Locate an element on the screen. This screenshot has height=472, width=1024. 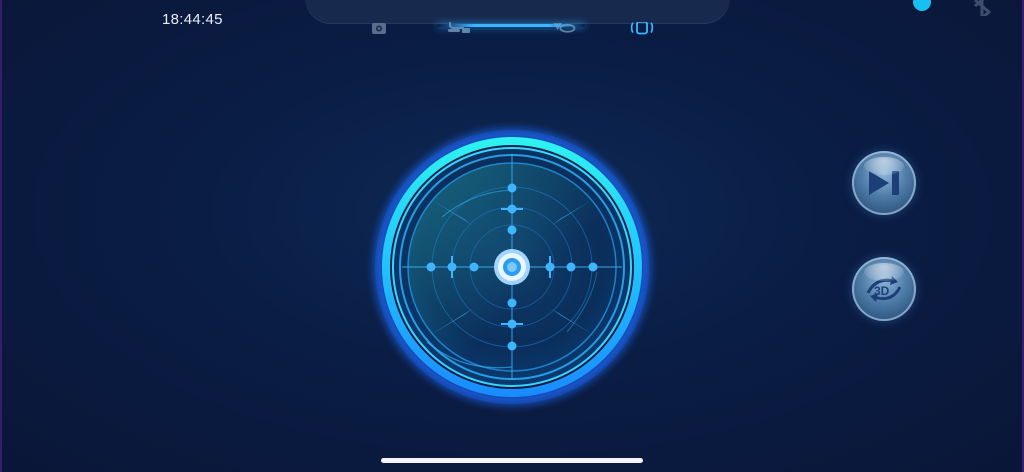
rotate-3d-icon: 3D is located at coordinates (884, 289).